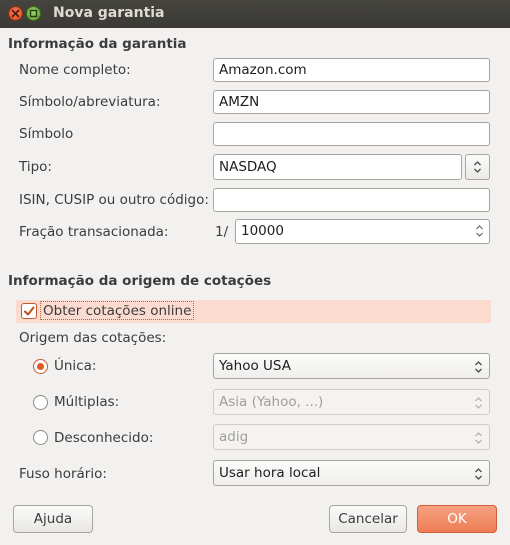 The width and height of the screenshot is (510, 545). Describe the element at coordinates (63, 474) in the screenshot. I see `timezone-label: Fuso horário:` at that location.